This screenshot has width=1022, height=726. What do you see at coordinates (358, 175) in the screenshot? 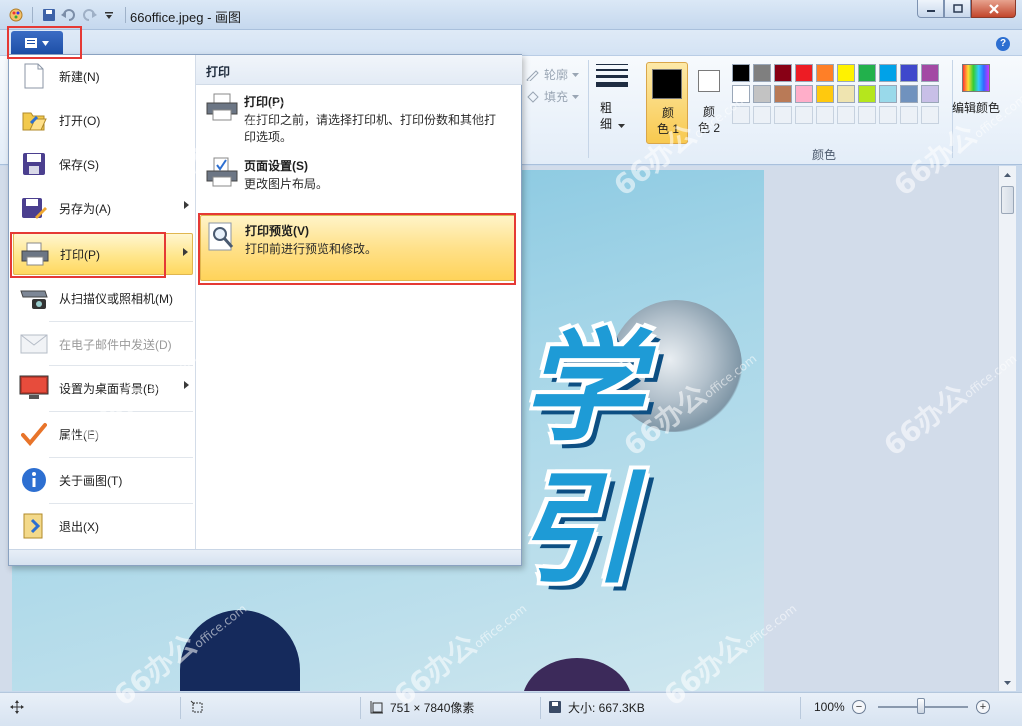
I see `submenu-item-page-setup: 页面设置(S) 更改图片布局。` at bounding box center [358, 175].